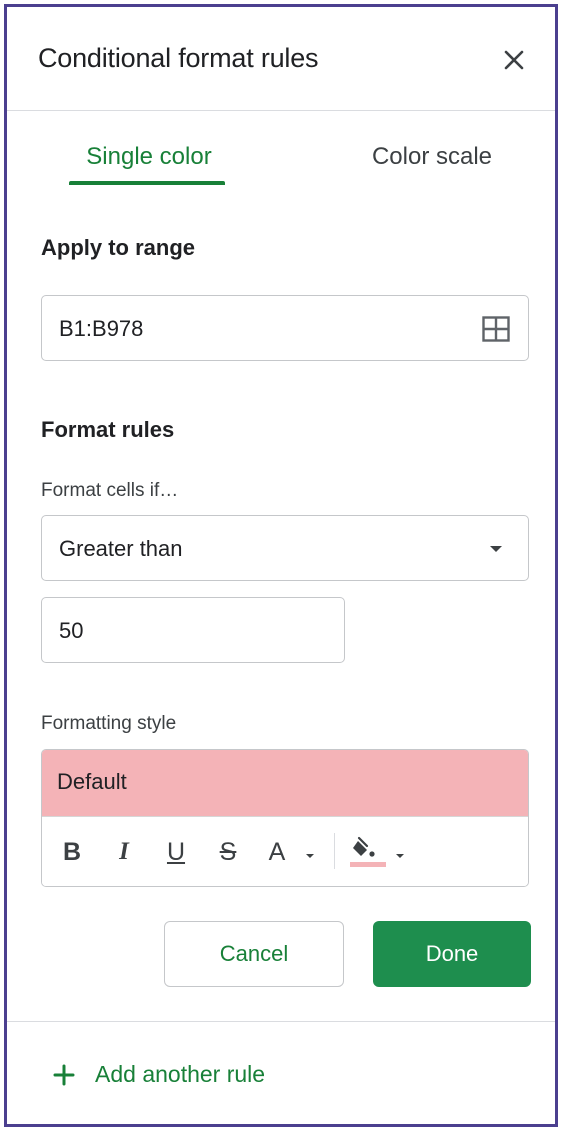 This screenshot has width=566, height=1131. Describe the element at coordinates (452, 954) in the screenshot. I see `done-button: Done` at that location.